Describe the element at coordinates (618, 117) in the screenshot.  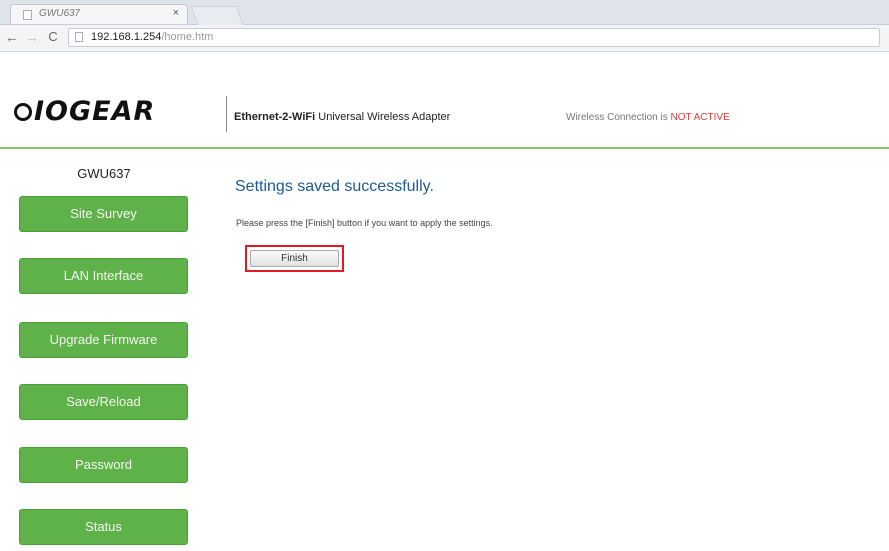
I see `wireless-status-label: Wireless Connection is` at that location.